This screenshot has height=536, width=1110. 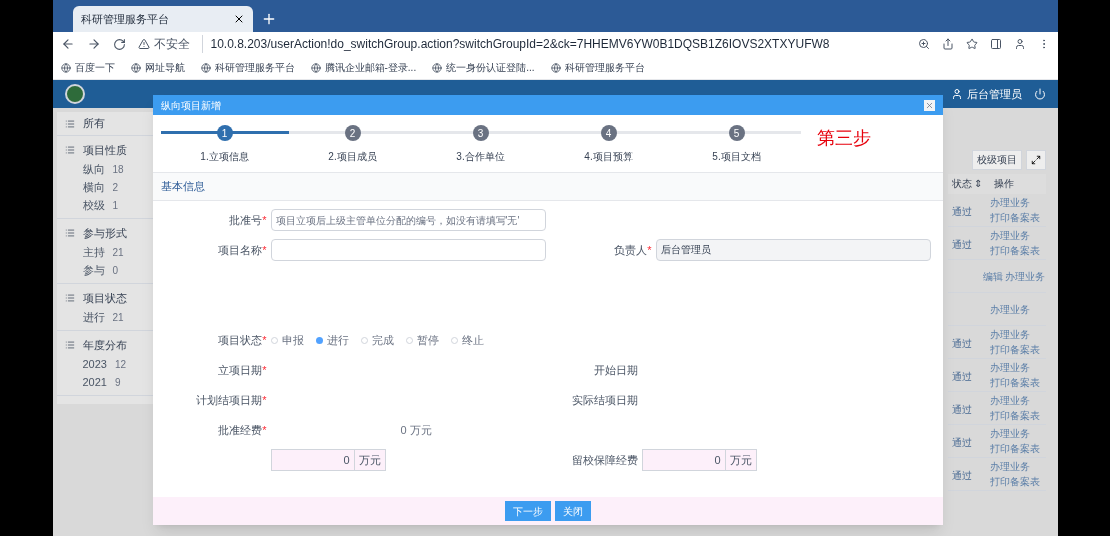 I want to click on sidebar-group-title: 项目状态, so click(x=104, y=298).